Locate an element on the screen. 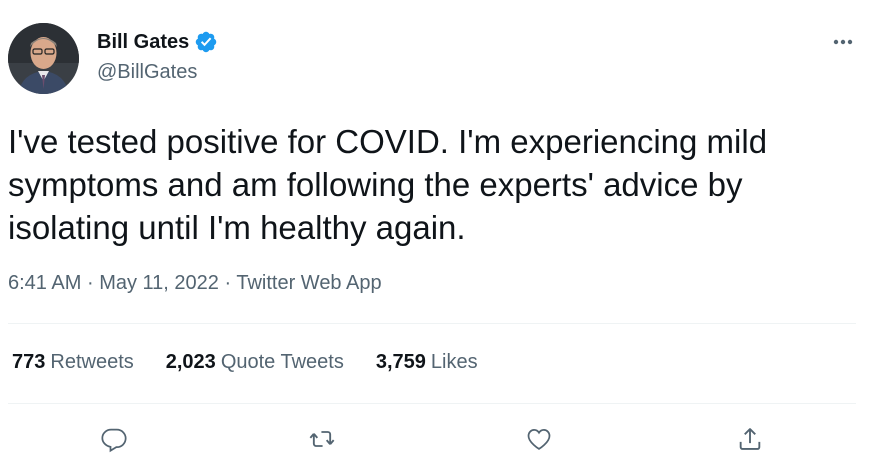 Image resolution: width=878 pixels, height=475 pixels. quote-tweets-stat: 2,023 Quote Tweets is located at coordinates (255, 362).